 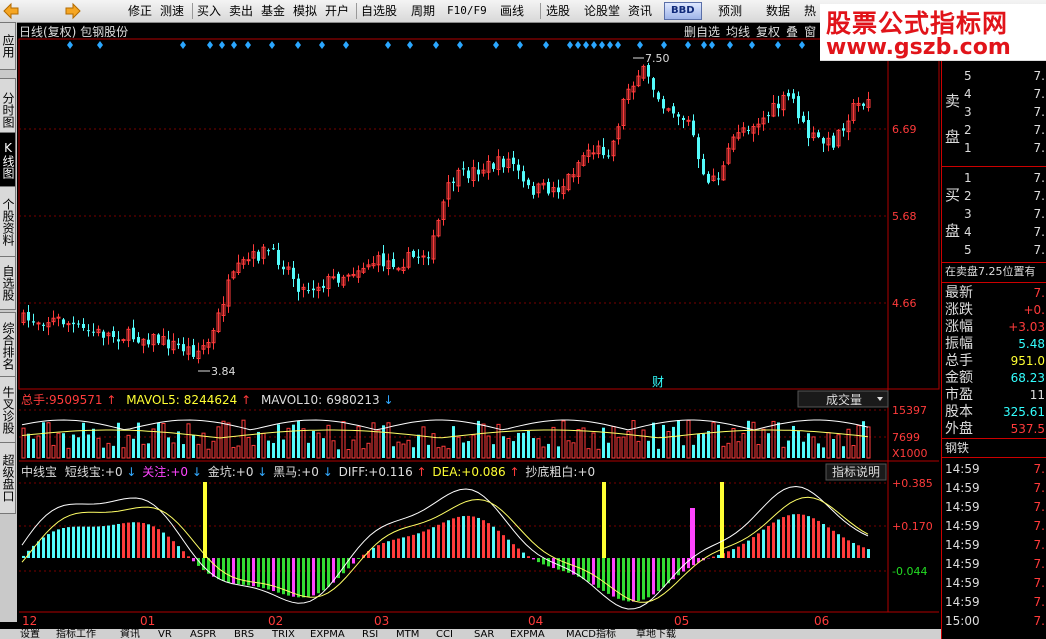 I want to click on low-price-label: 3.84, so click(x=223, y=371).